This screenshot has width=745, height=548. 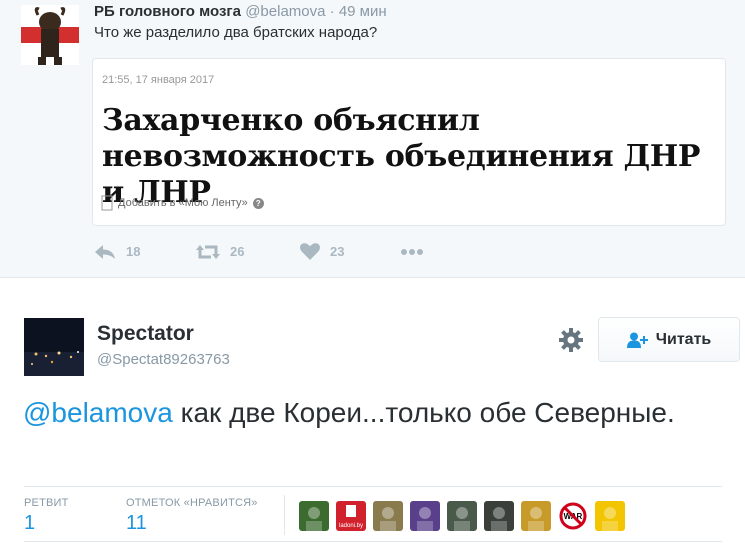 What do you see at coordinates (423, 412) in the screenshot?
I see `tweet-body: как две Кореи...только обе Северные.` at bounding box center [423, 412].